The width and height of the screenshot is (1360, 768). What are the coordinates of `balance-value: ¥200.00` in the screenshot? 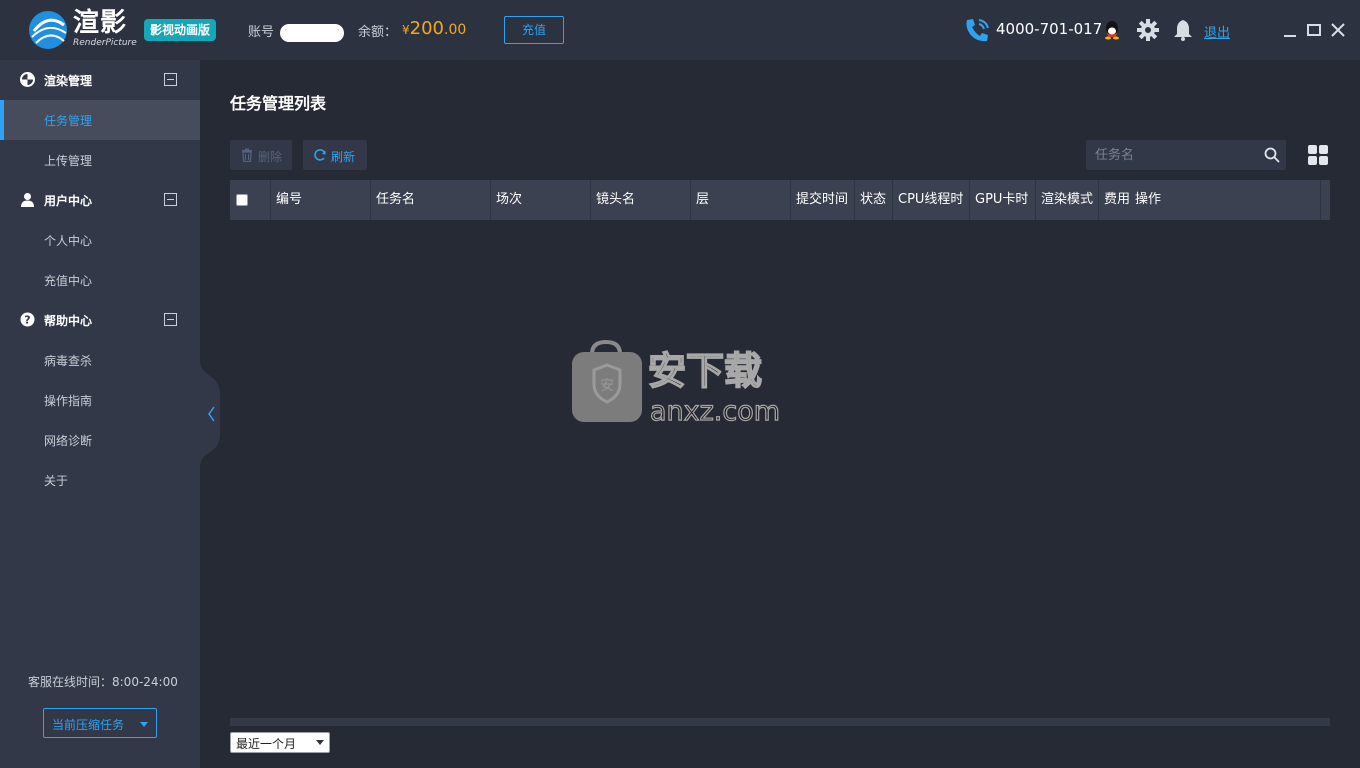 It's located at (434, 29).